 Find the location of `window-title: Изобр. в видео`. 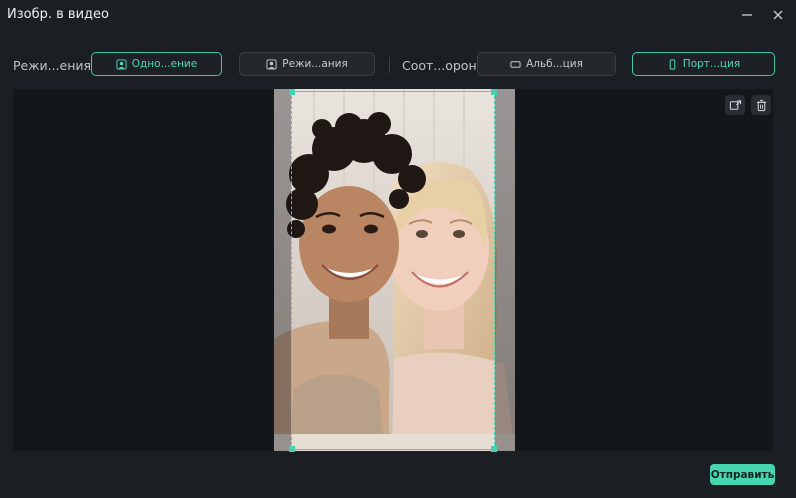

window-title: Изобр. в видео is located at coordinates (58, 14).